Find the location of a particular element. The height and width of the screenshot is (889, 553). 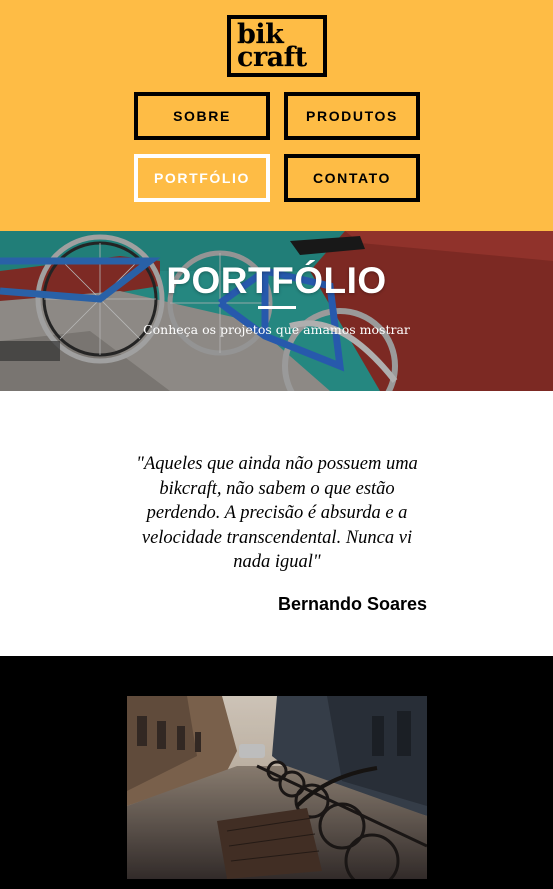

testimonial-author: Bernando Soares is located at coordinates (352, 604).